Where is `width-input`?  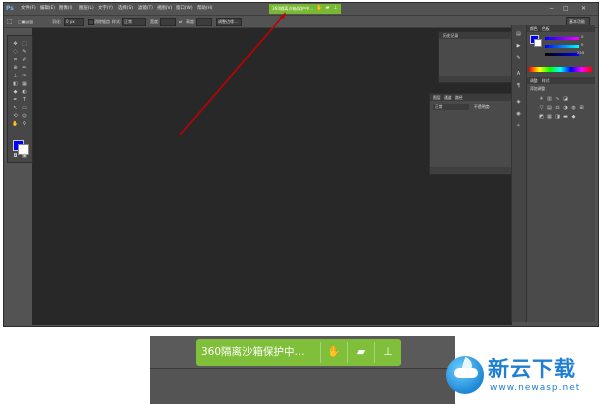 width-input is located at coordinates (168, 22).